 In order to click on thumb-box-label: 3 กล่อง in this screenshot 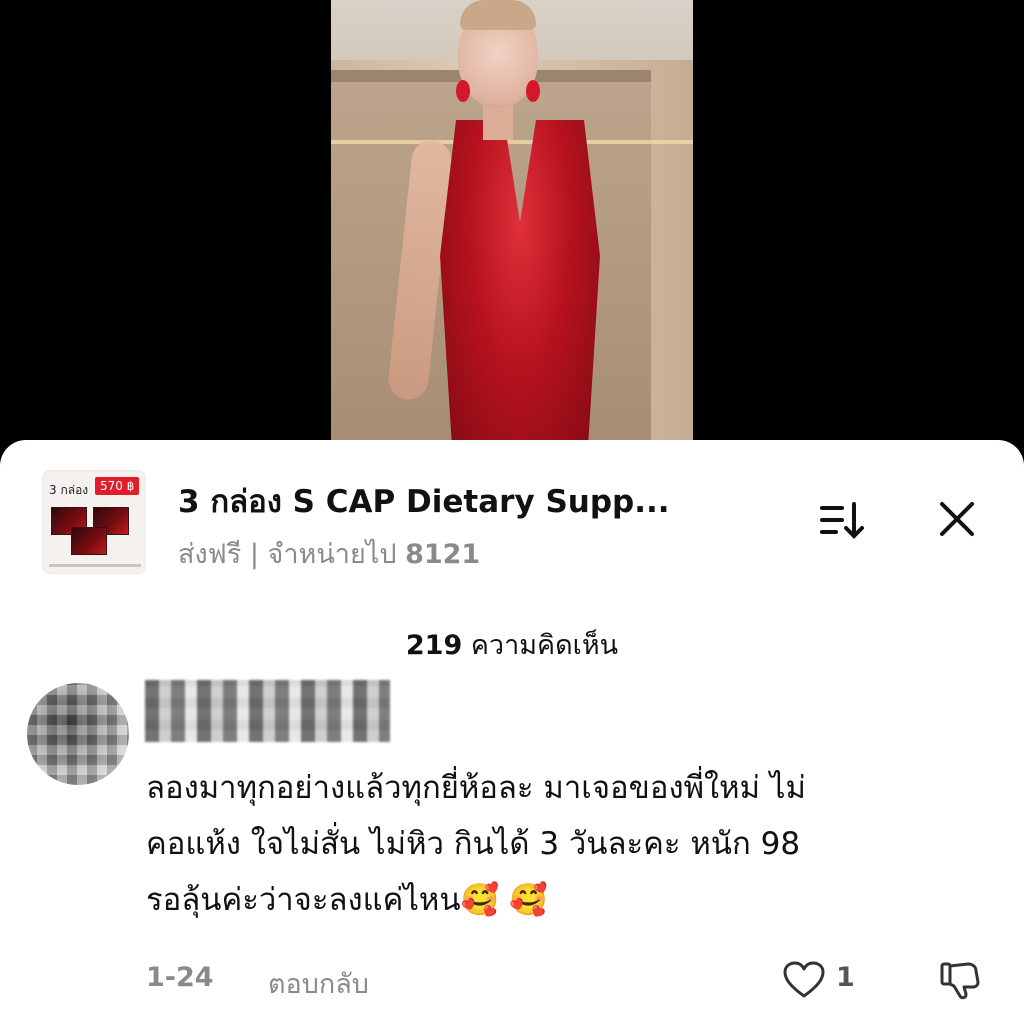, I will do `click(69, 490)`.